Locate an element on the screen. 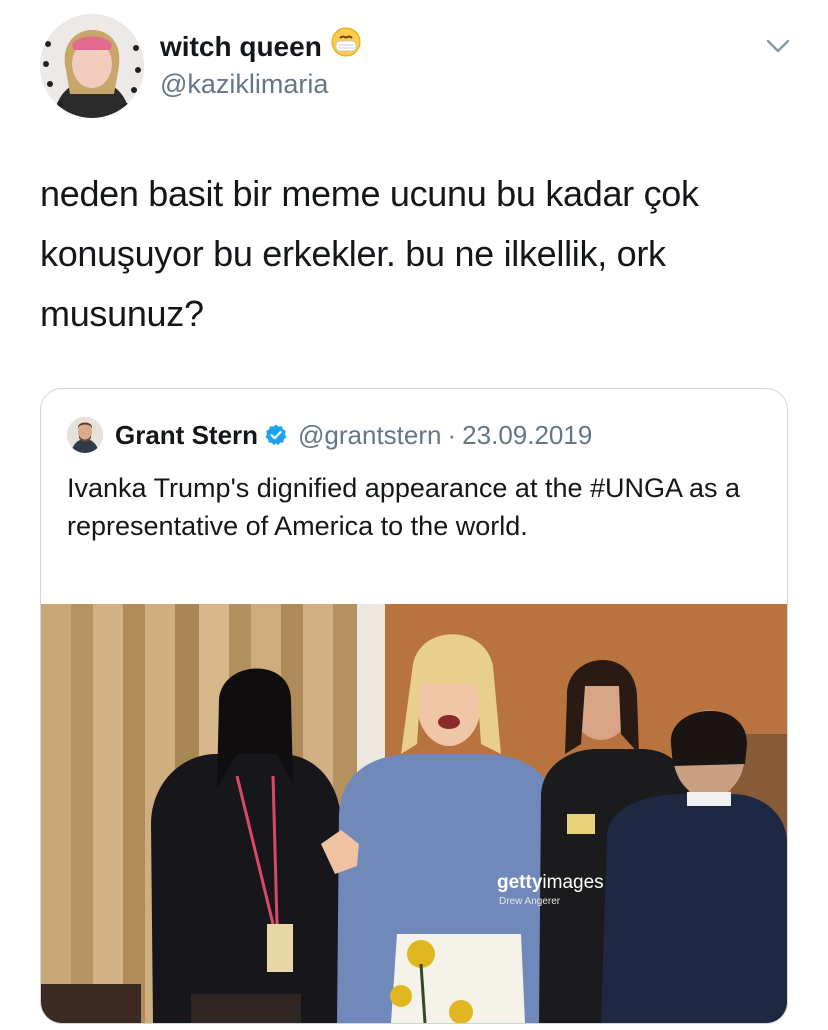 This screenshot has height=1030, width=828. chevron-down-icon is located at coordinates (778, 46).